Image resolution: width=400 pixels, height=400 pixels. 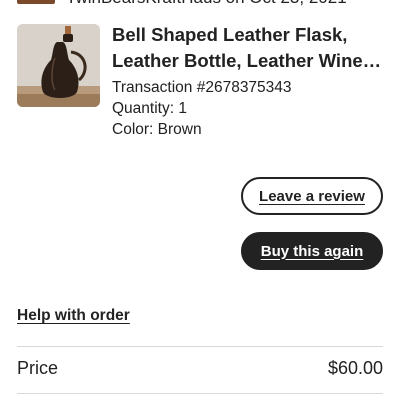 I want to click on leather-flask-image, so click(x=58, y=65).